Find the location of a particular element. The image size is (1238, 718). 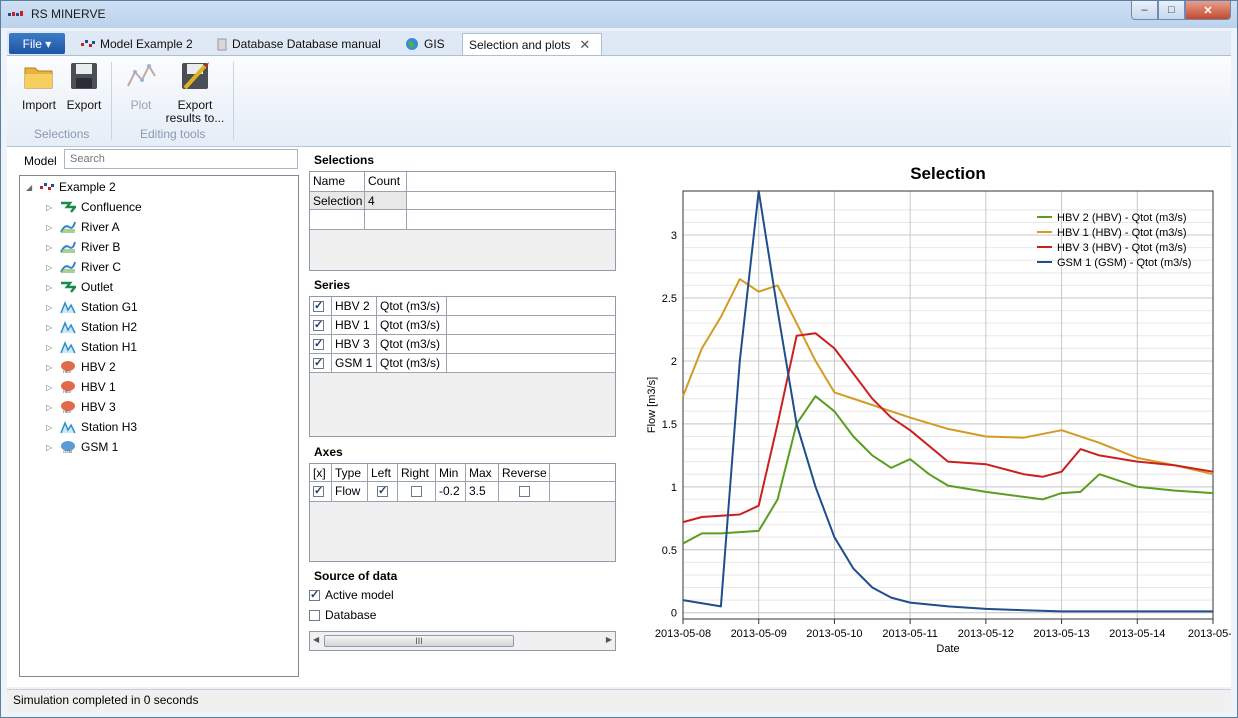

tree-root-item: ◢ Example 2 is located at coordinates (71, 187).